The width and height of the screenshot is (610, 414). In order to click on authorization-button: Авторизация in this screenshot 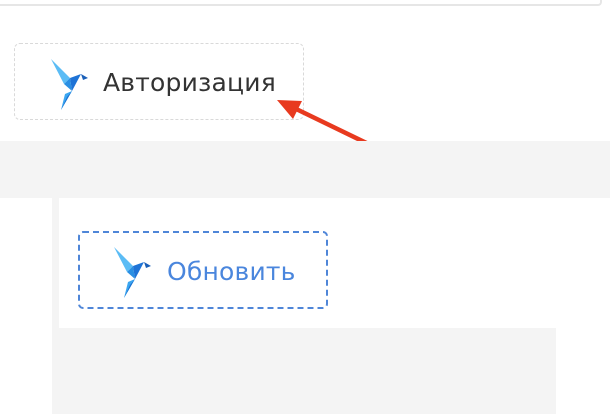, I will do `click(159, 81)`.